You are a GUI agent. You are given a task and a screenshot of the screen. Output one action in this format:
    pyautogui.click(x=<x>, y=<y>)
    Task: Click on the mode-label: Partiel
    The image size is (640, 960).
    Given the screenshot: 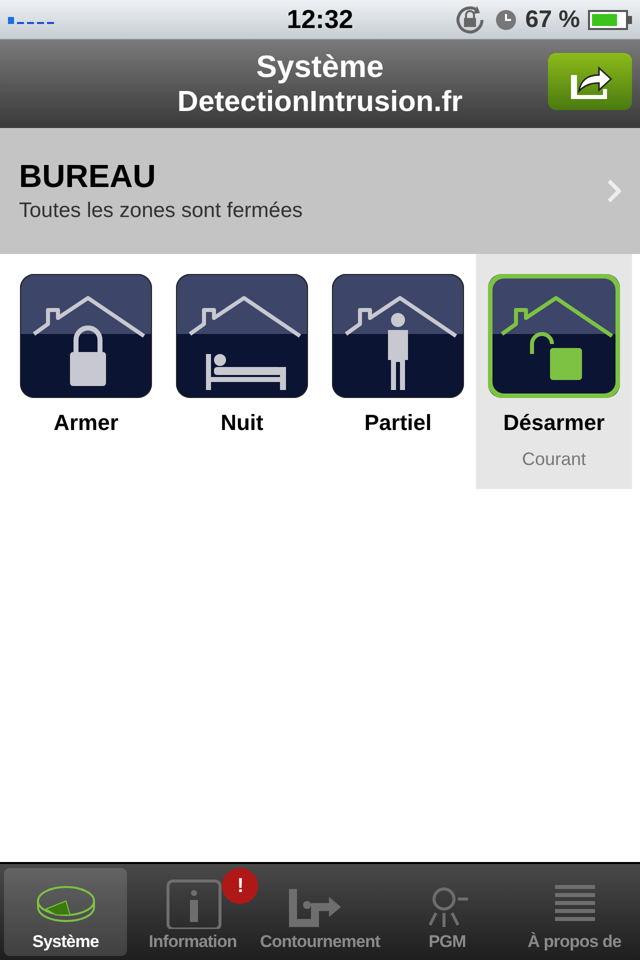 What is the action you would take?
    pyautogui.click(x=398, y=423)
    